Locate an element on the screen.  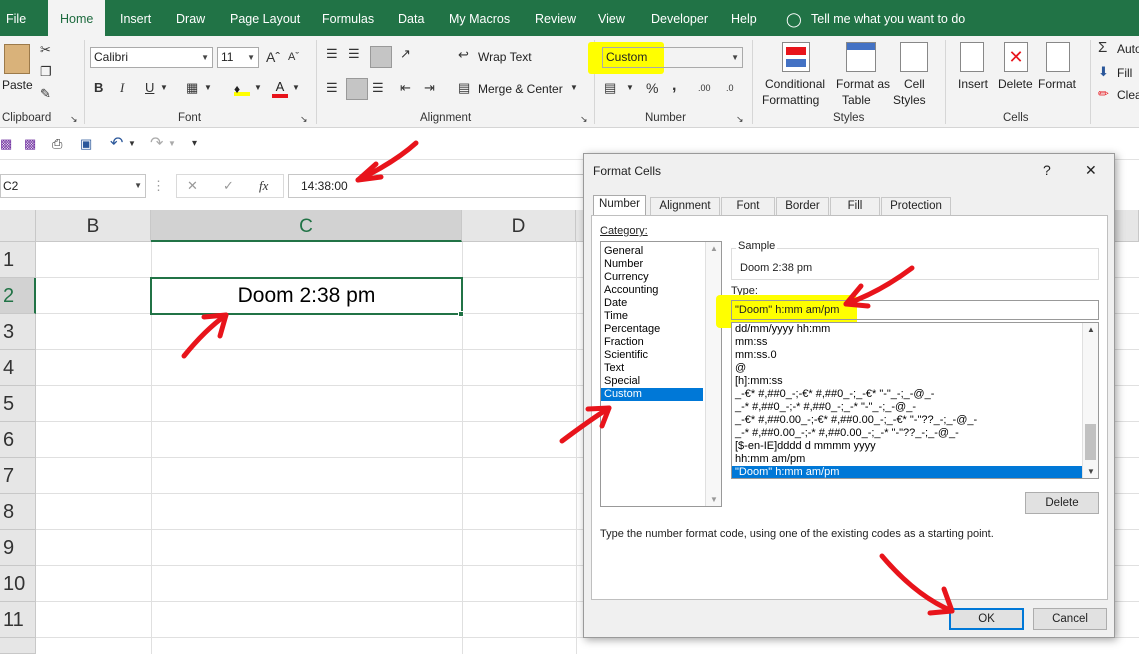
format-painter-icon: ✎ is located at coordinates (45, 94).